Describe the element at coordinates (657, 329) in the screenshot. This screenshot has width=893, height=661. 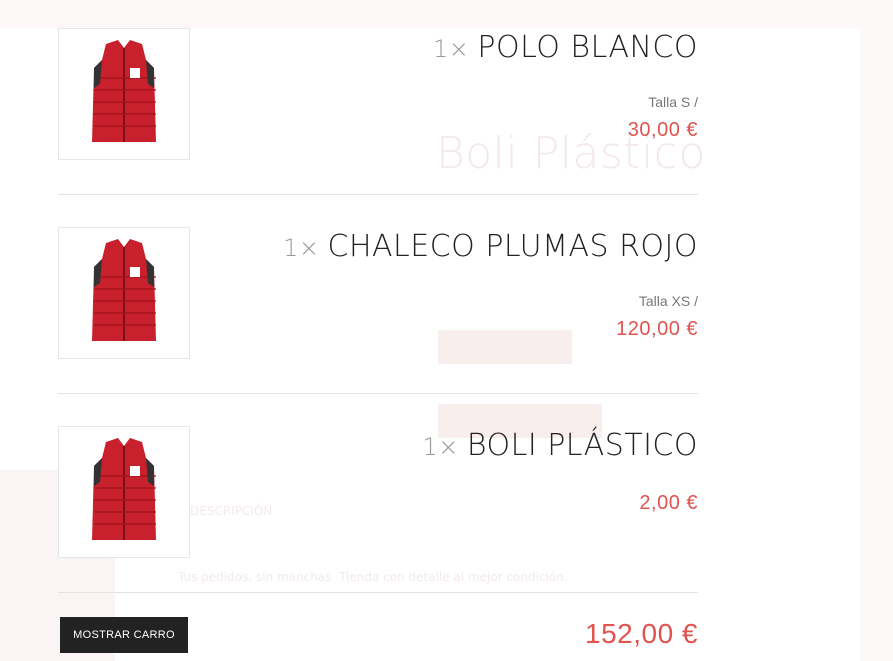
I see `cart-item-price: 120,00 €` at that location.